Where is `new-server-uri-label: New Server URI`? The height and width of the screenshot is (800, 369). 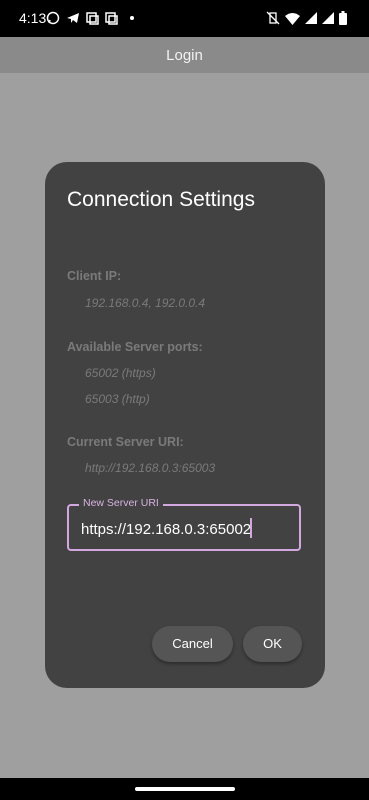
new-server-uri-label: New Server URI is located at coordinates (121, 503).